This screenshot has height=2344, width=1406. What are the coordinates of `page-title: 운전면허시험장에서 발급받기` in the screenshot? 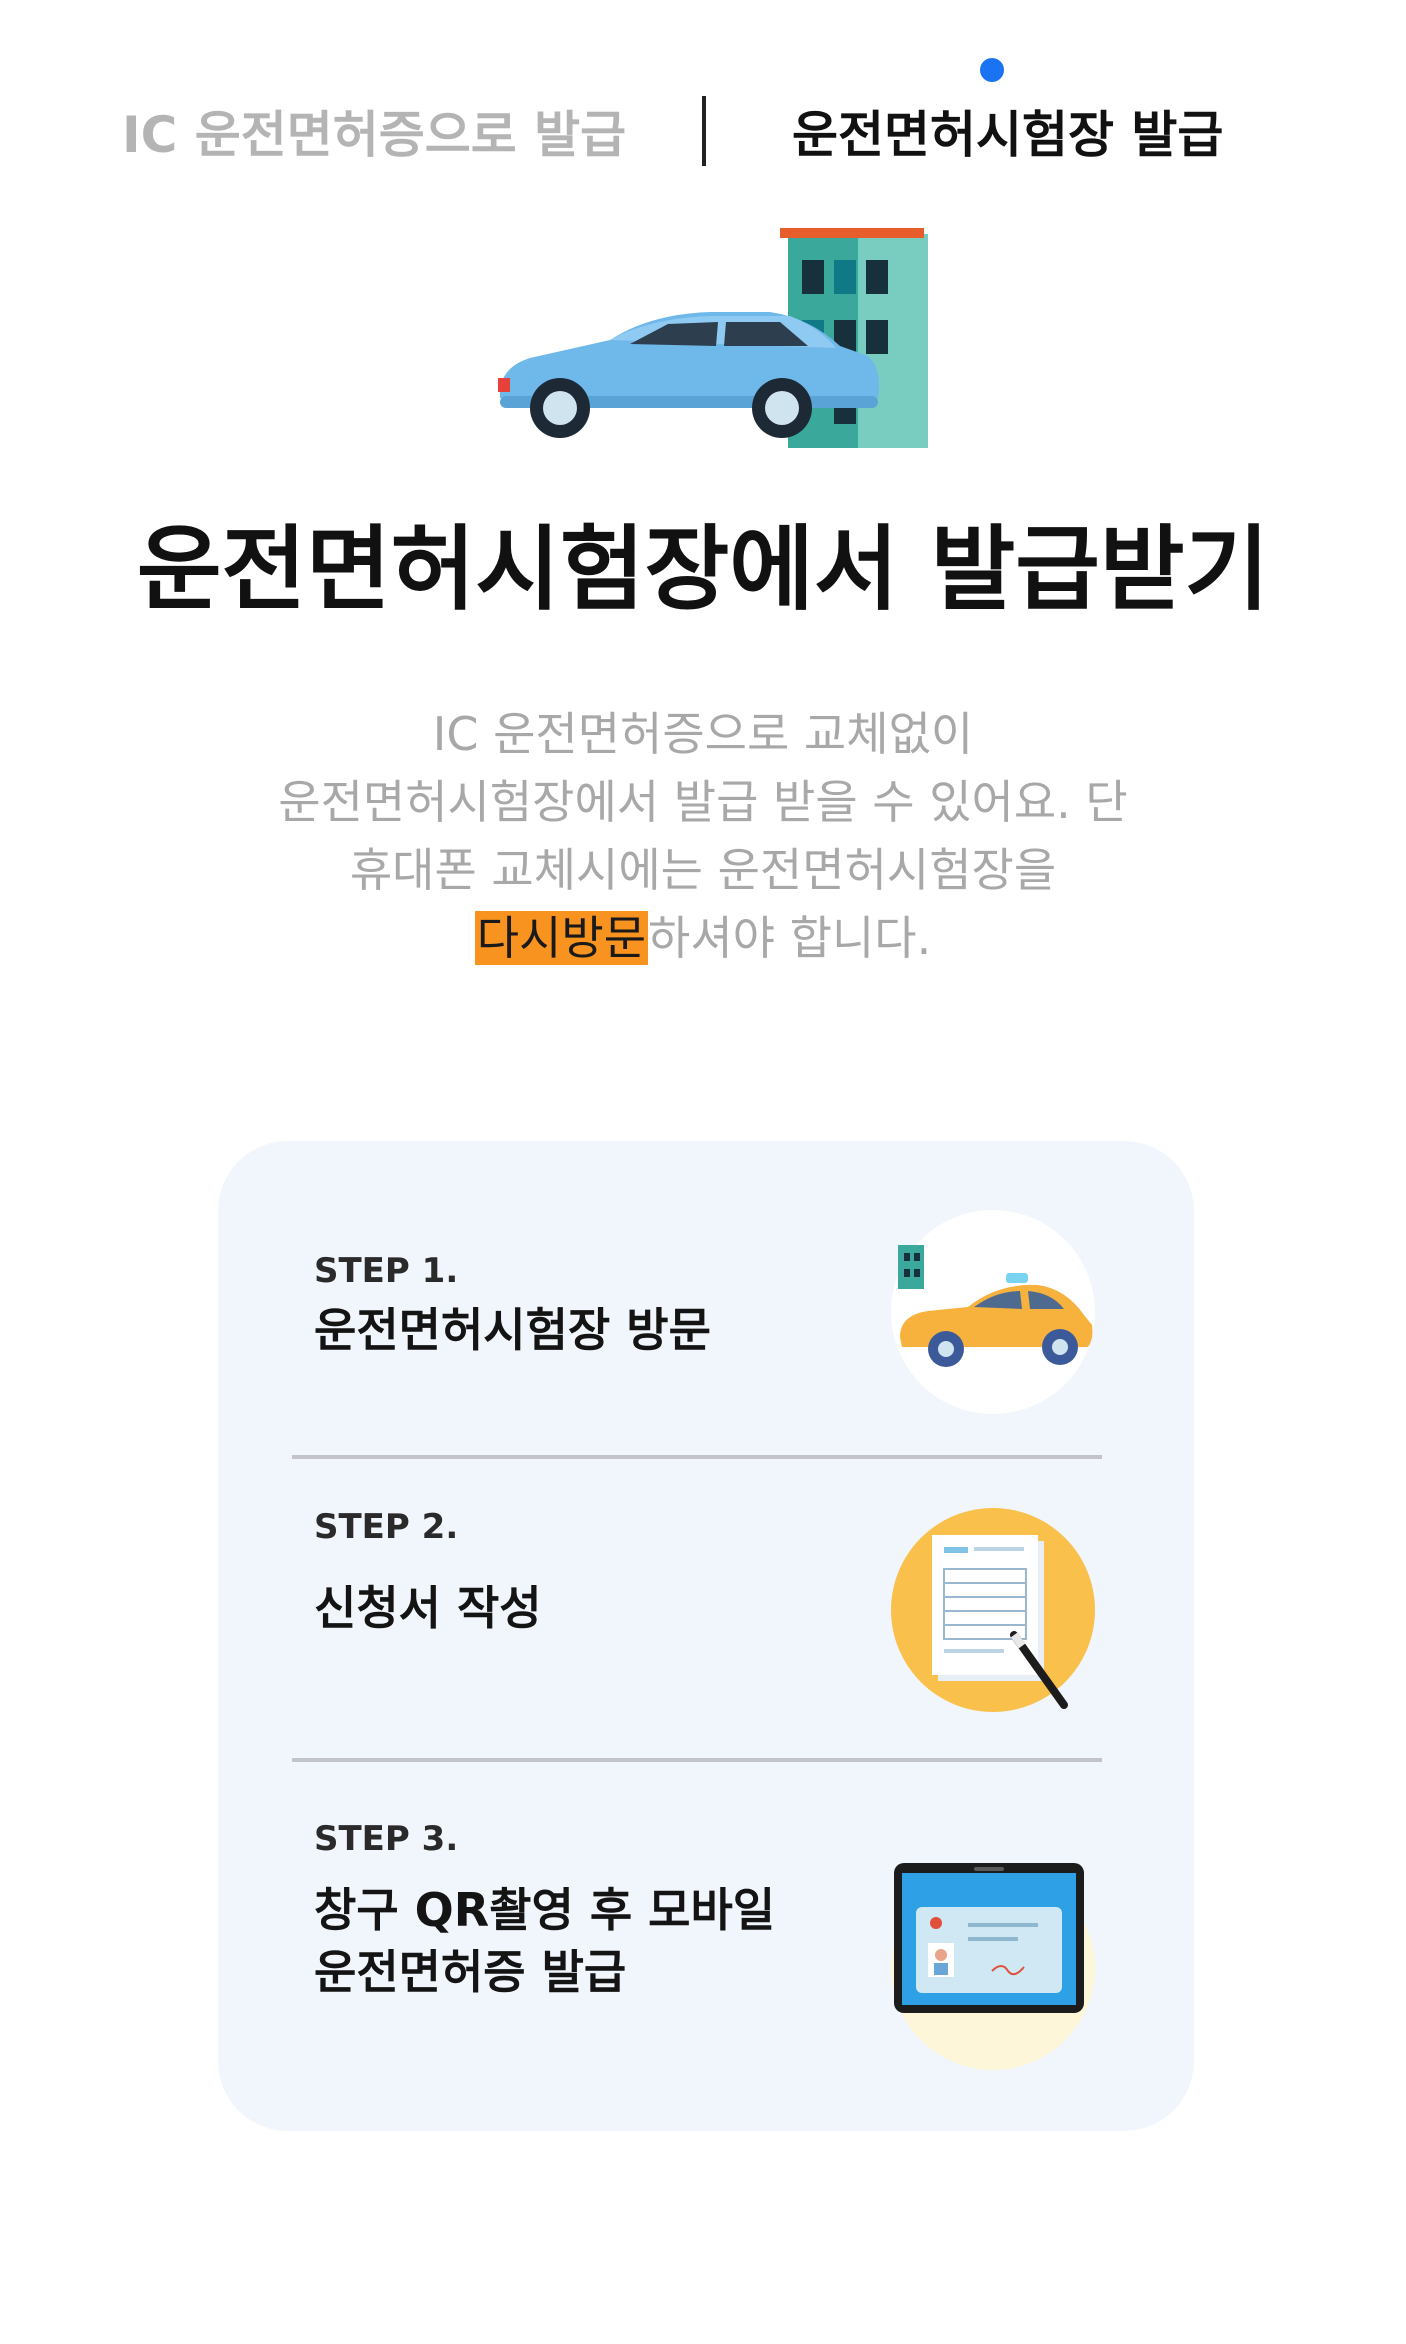 It's located at (703, 569).